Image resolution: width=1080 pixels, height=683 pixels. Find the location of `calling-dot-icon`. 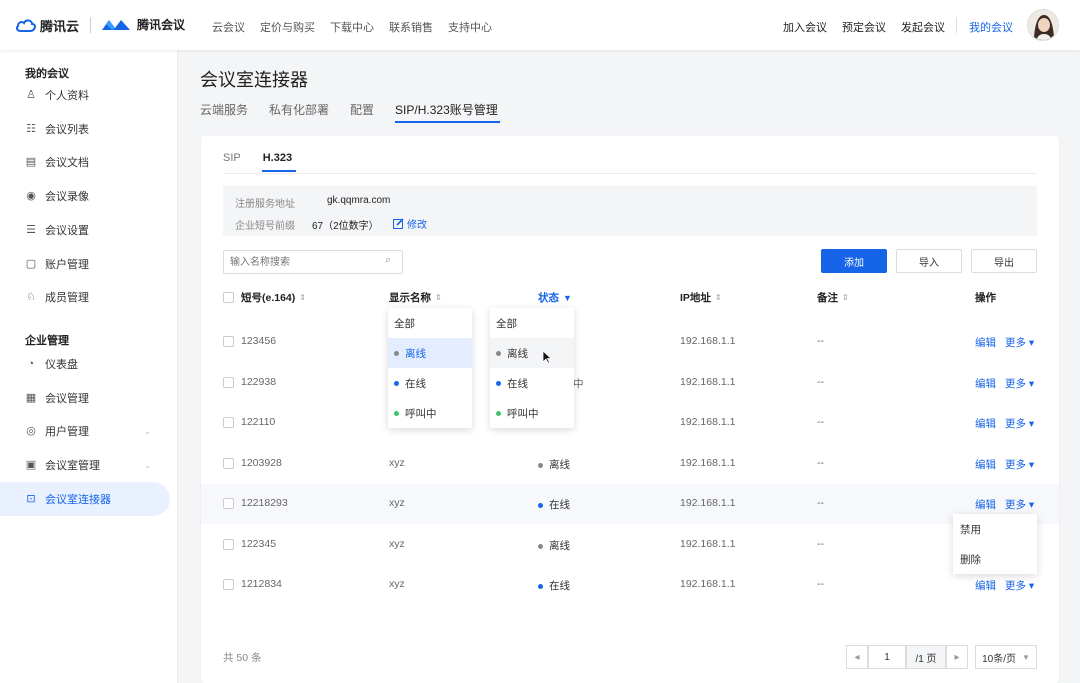

calling-dot-icon is located at coordinates (498, 413).